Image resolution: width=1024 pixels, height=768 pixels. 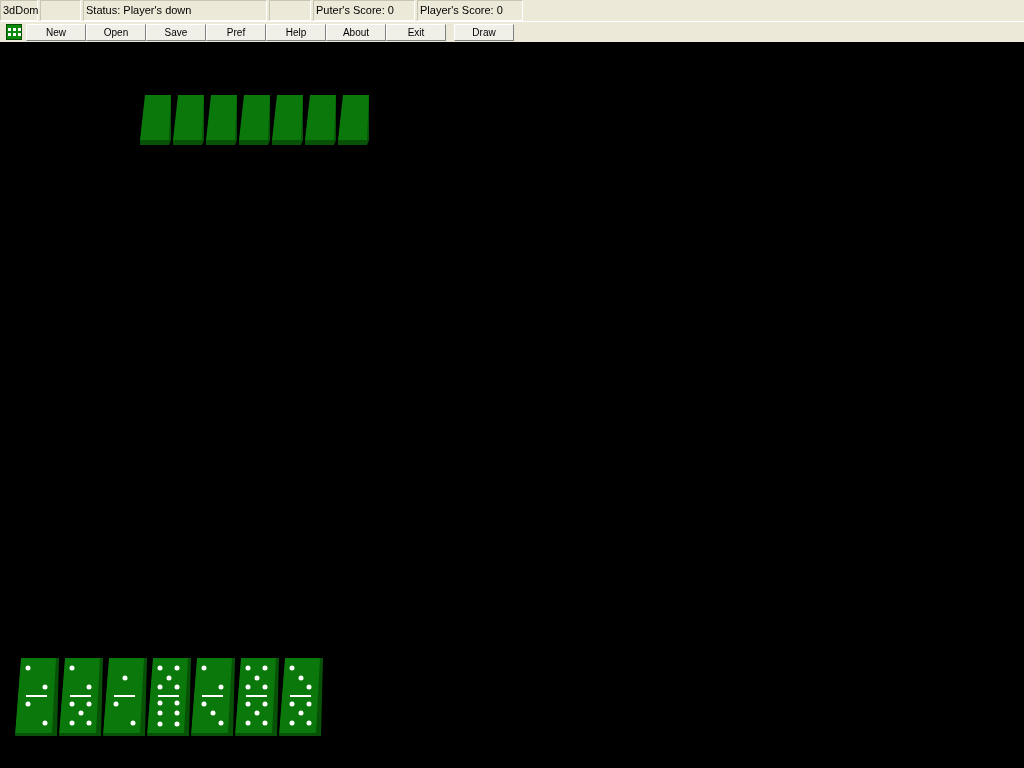 I want to click on toolbar-button: Open, so click(x=116, y=32).